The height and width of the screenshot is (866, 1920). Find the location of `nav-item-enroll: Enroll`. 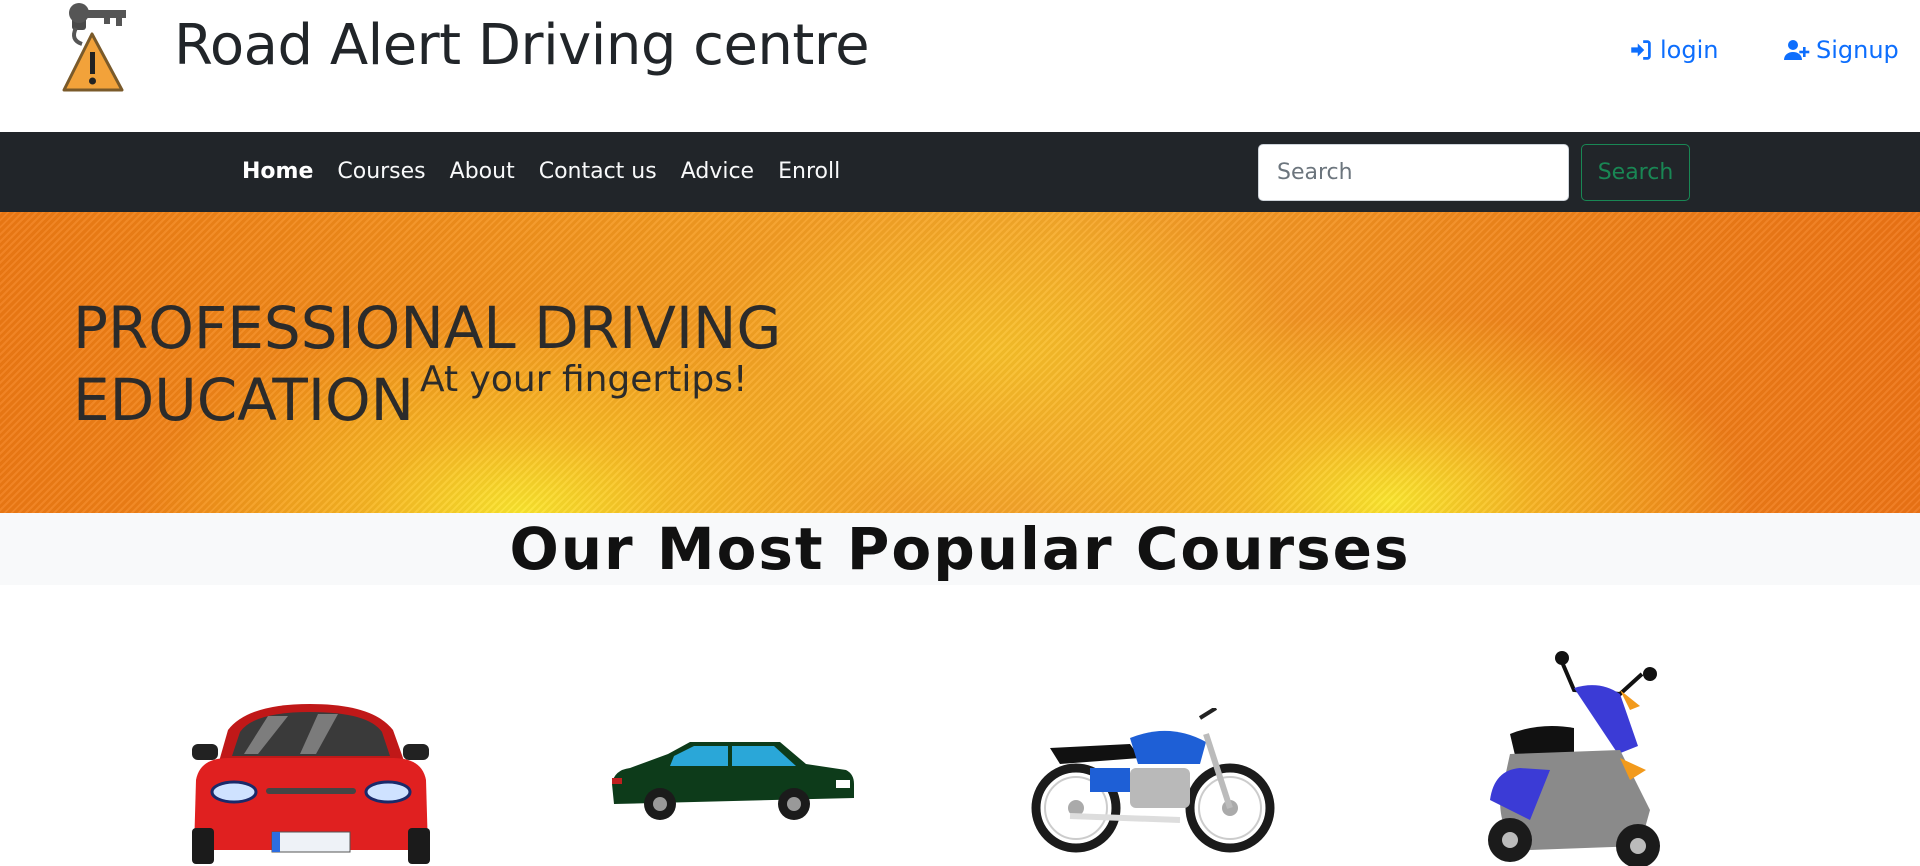

nav-item-enroll: Enroll is located at coordinates (809, 172).